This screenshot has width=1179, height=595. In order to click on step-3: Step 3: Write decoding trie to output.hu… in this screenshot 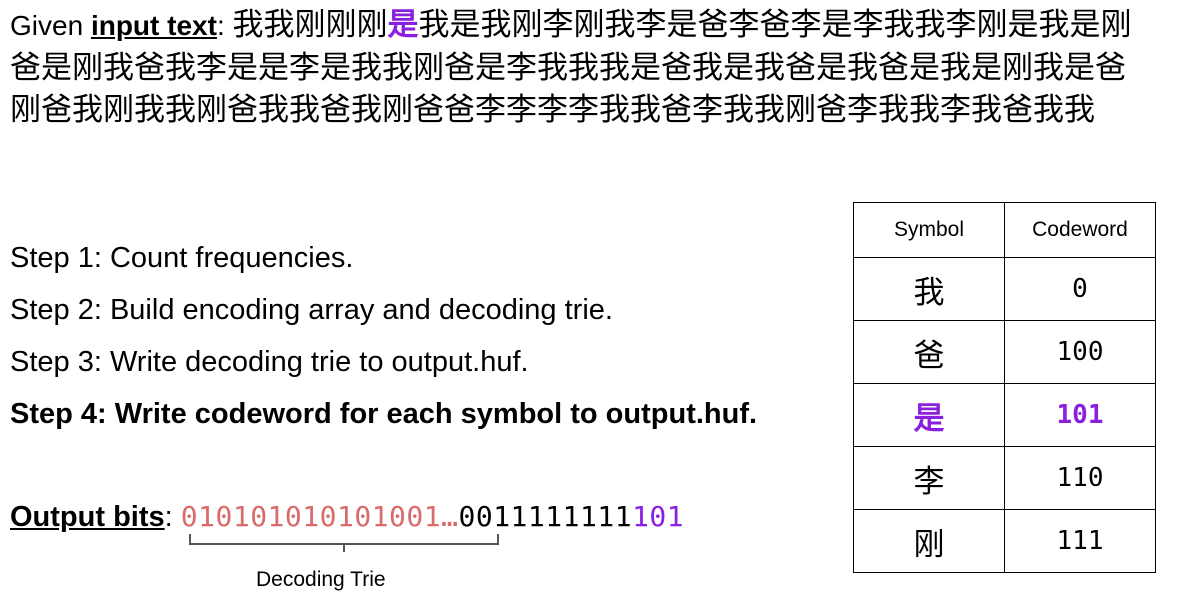, I will do `click(269, 362)`.